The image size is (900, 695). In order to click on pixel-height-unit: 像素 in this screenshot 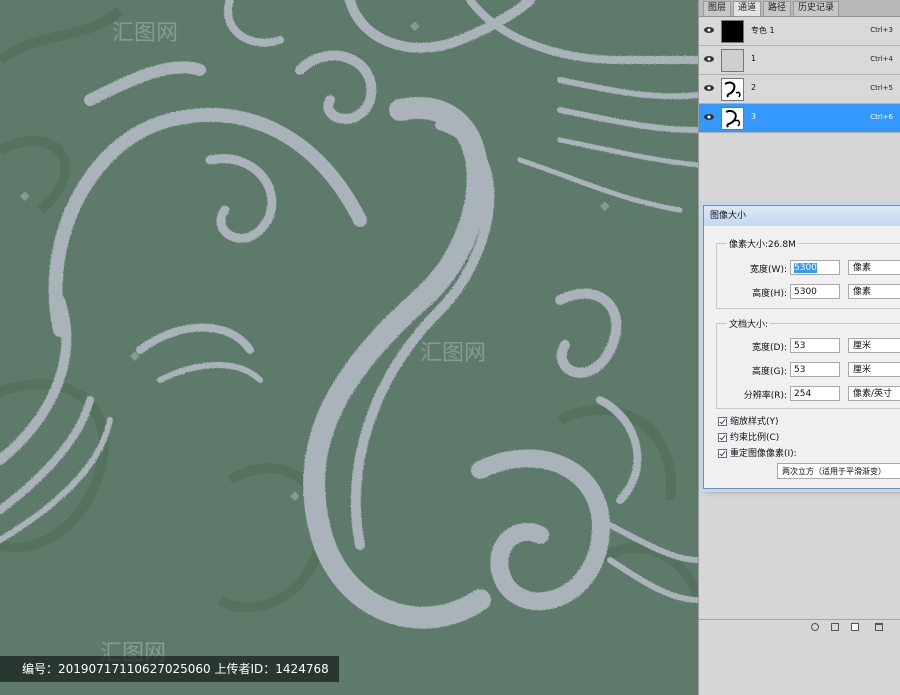, I will do `click(862, 292)`.